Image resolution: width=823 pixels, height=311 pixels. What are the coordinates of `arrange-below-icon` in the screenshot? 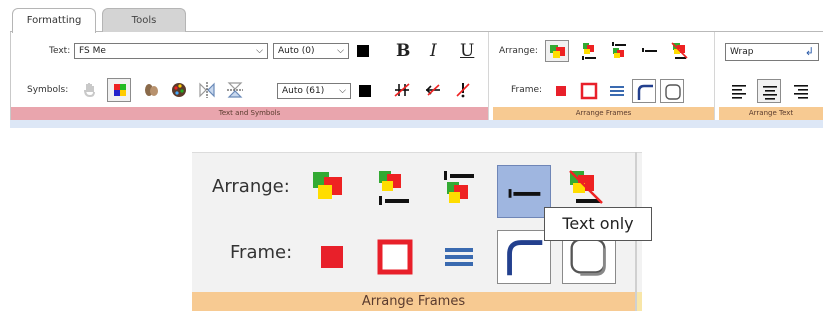 It's located at (619, 51).